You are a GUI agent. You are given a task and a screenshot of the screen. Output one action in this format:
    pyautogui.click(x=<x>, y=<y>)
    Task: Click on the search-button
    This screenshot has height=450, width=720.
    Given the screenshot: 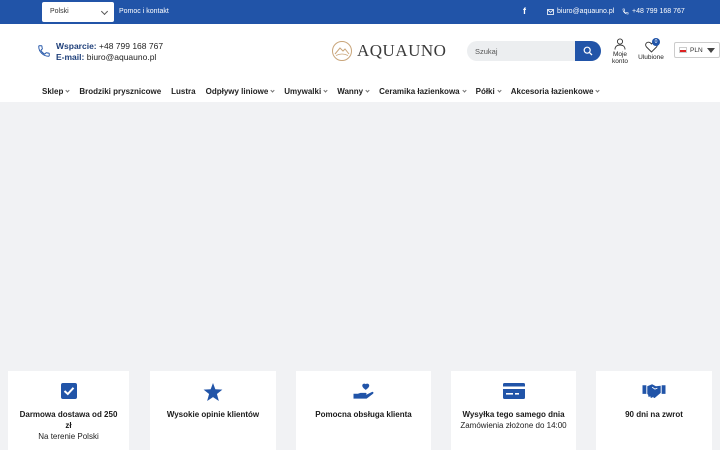 What is the action you would take?
    pyautogui.click(x=588, y=51)
    